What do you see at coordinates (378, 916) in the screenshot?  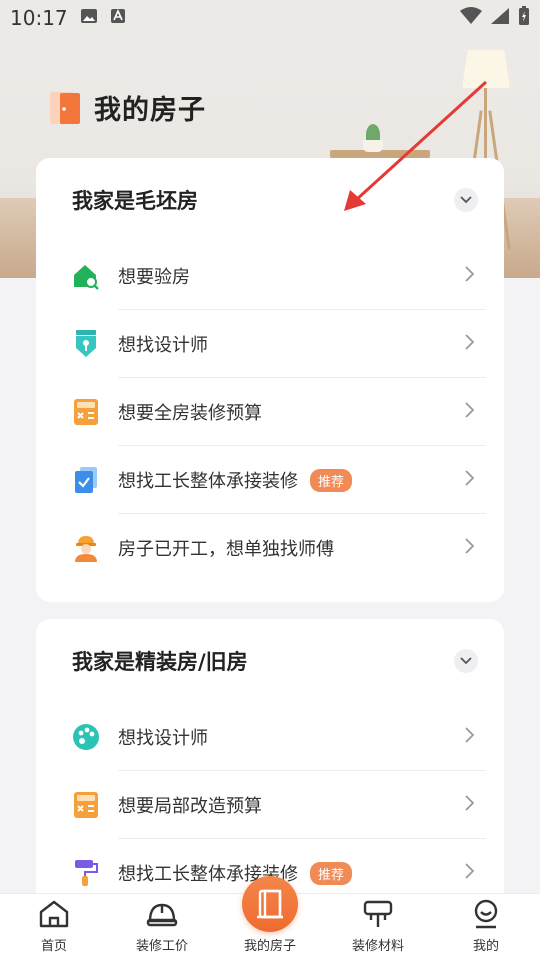 I see `paint-tool-icon` at bounding box center [378, 916].